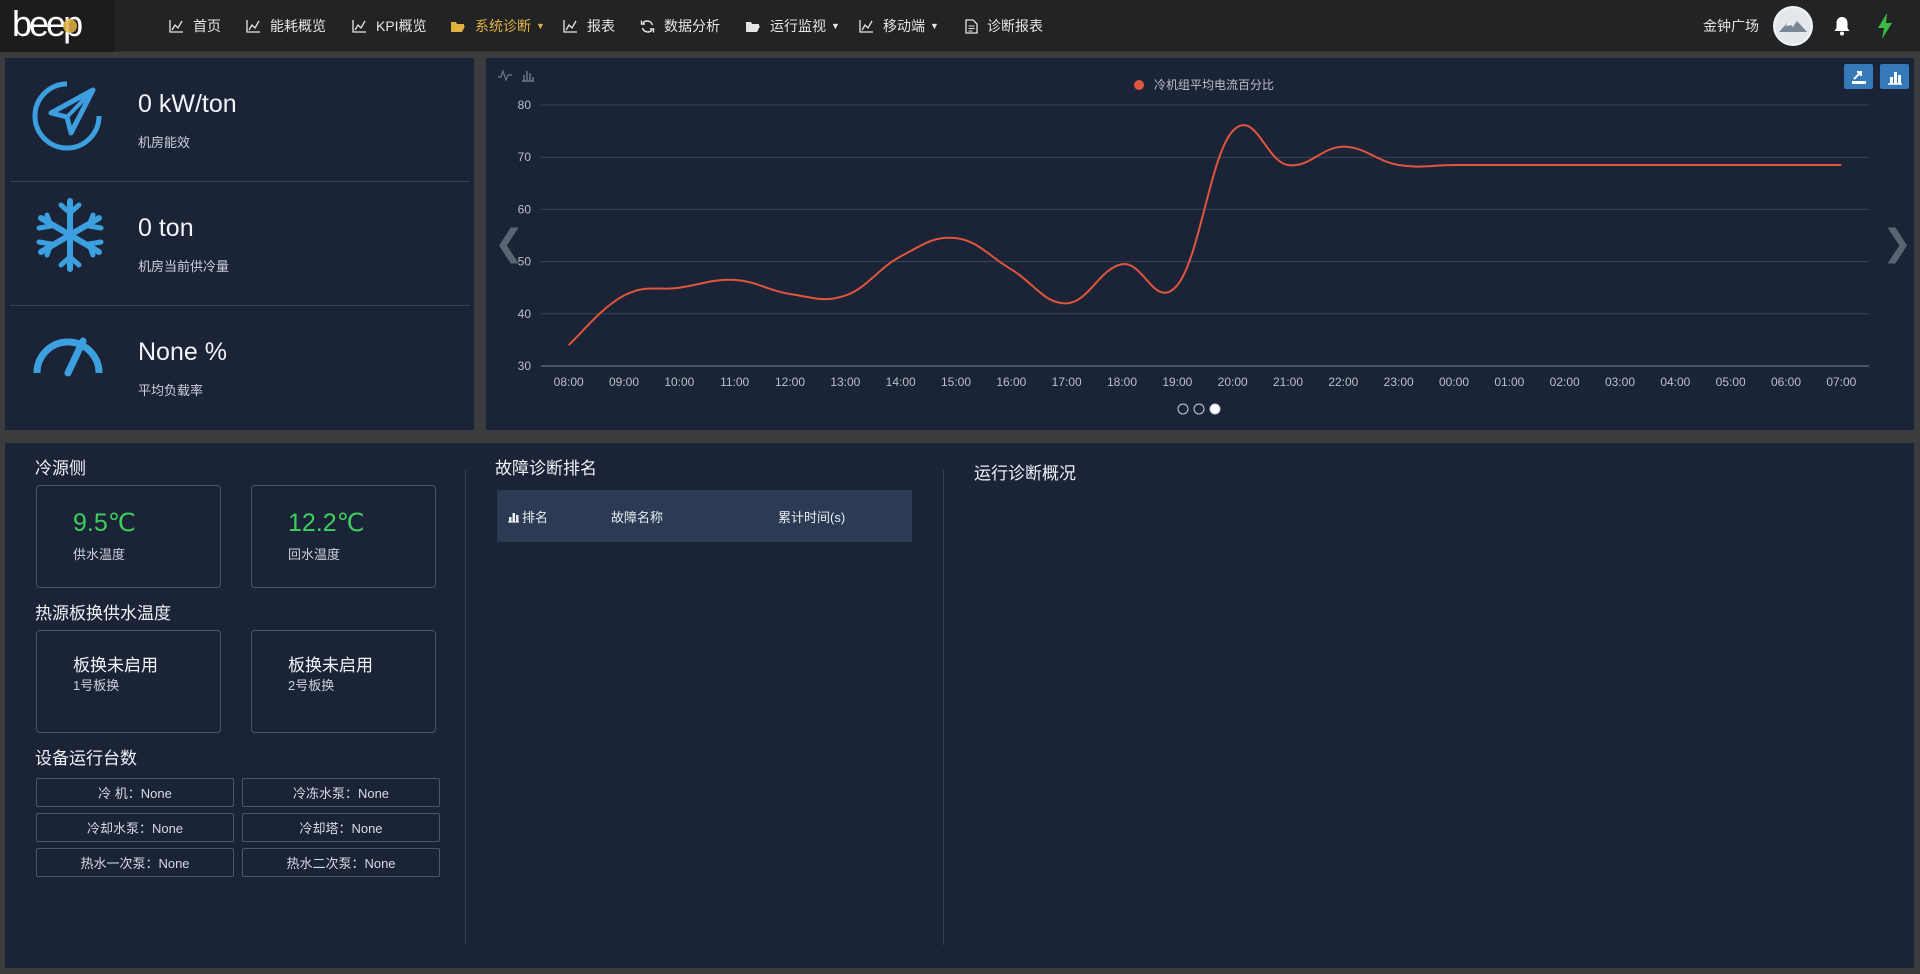 The height and width of the screenshot is (974, 1920). Describe the element at coordinates (69, 367) in the screenshot. I see `gauge-icon` at that location.